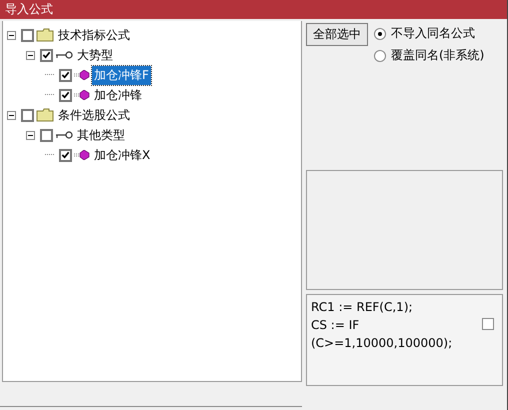 Image resolution: width=508 pixels, height=410 pixels. Describe the element at coordinates (122, 155) in the screenshot. I see `tree-item: 加仓冲锋X` at that location.